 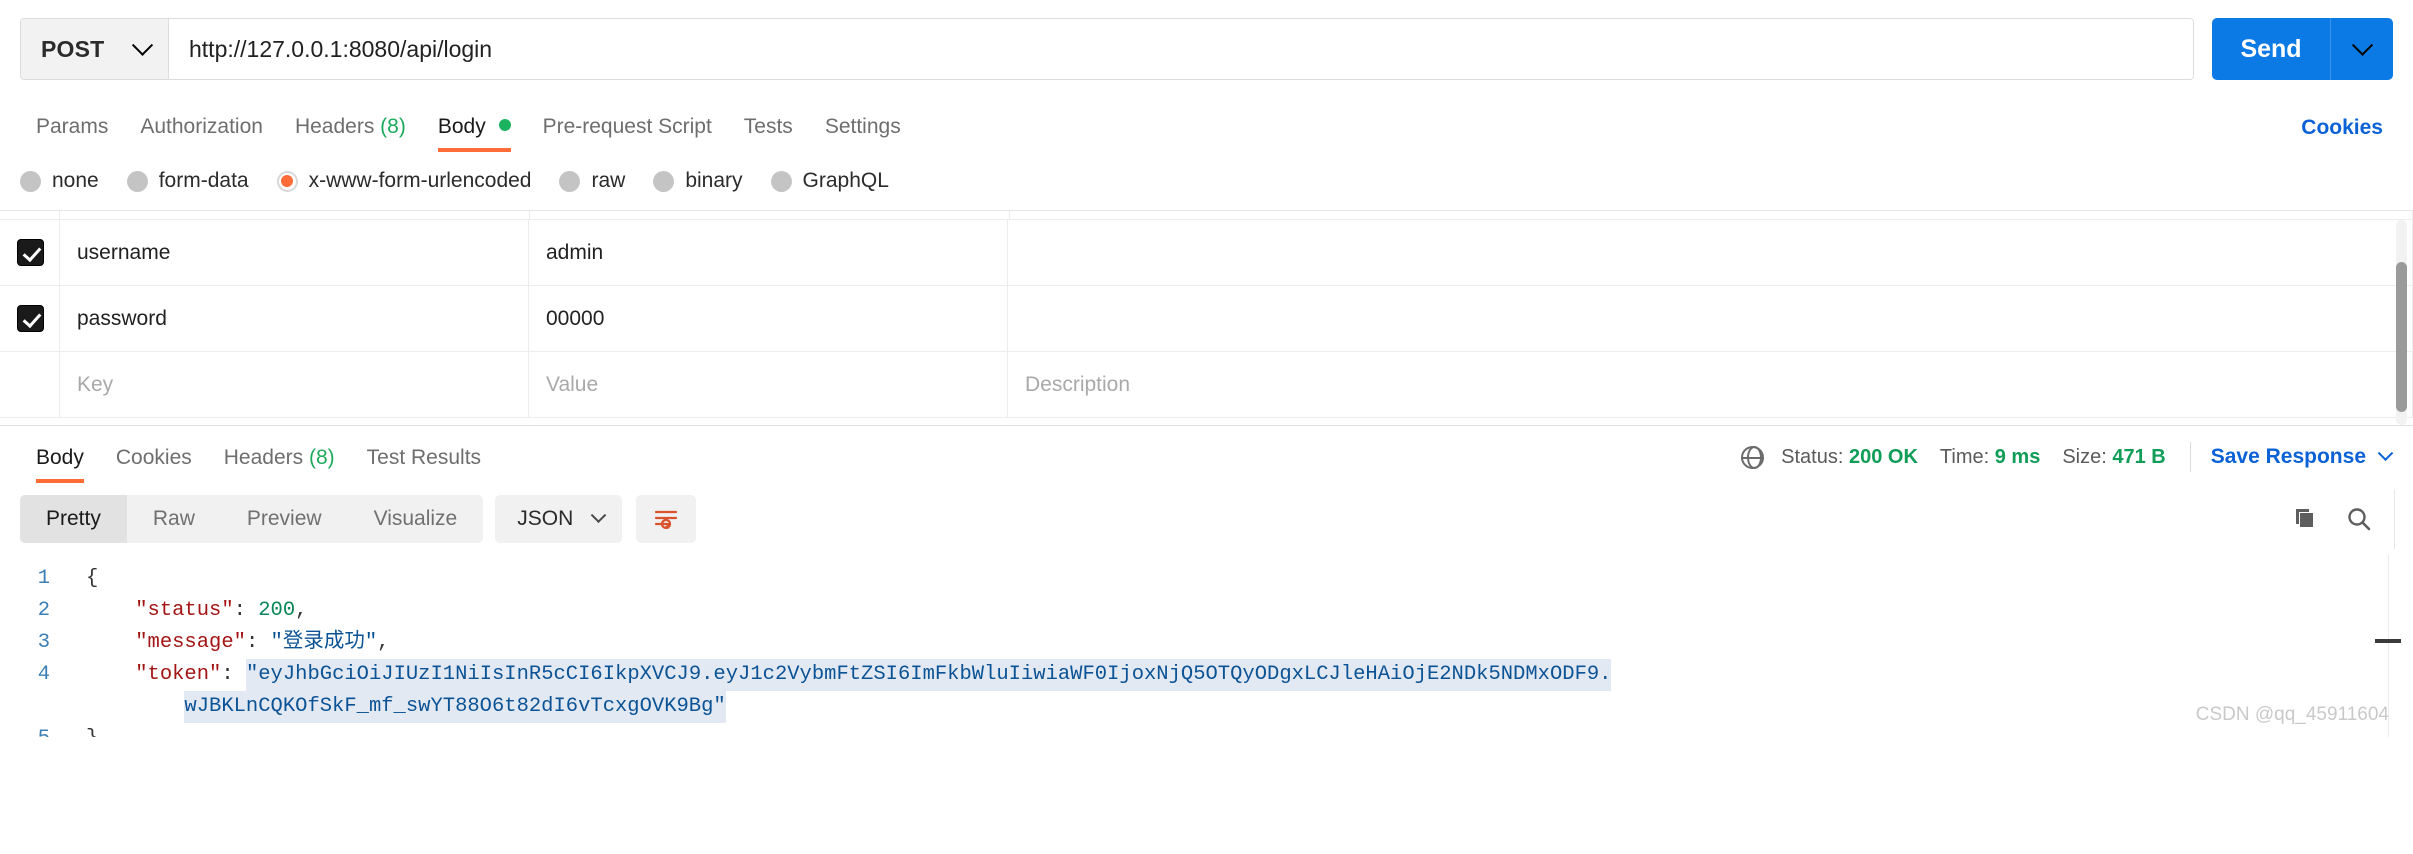 What do you see at coordinates (1753, 457) in the screenshot?
I see `globe-icon` at bounding box center [1753, 457].